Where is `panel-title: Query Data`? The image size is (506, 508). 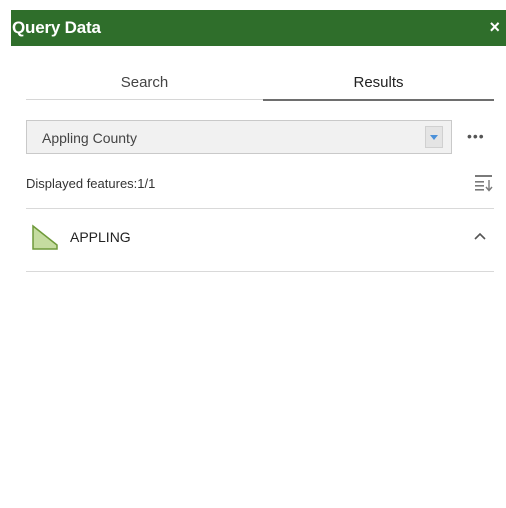 panel-title: Query Data is located at coordinates (56, 27).